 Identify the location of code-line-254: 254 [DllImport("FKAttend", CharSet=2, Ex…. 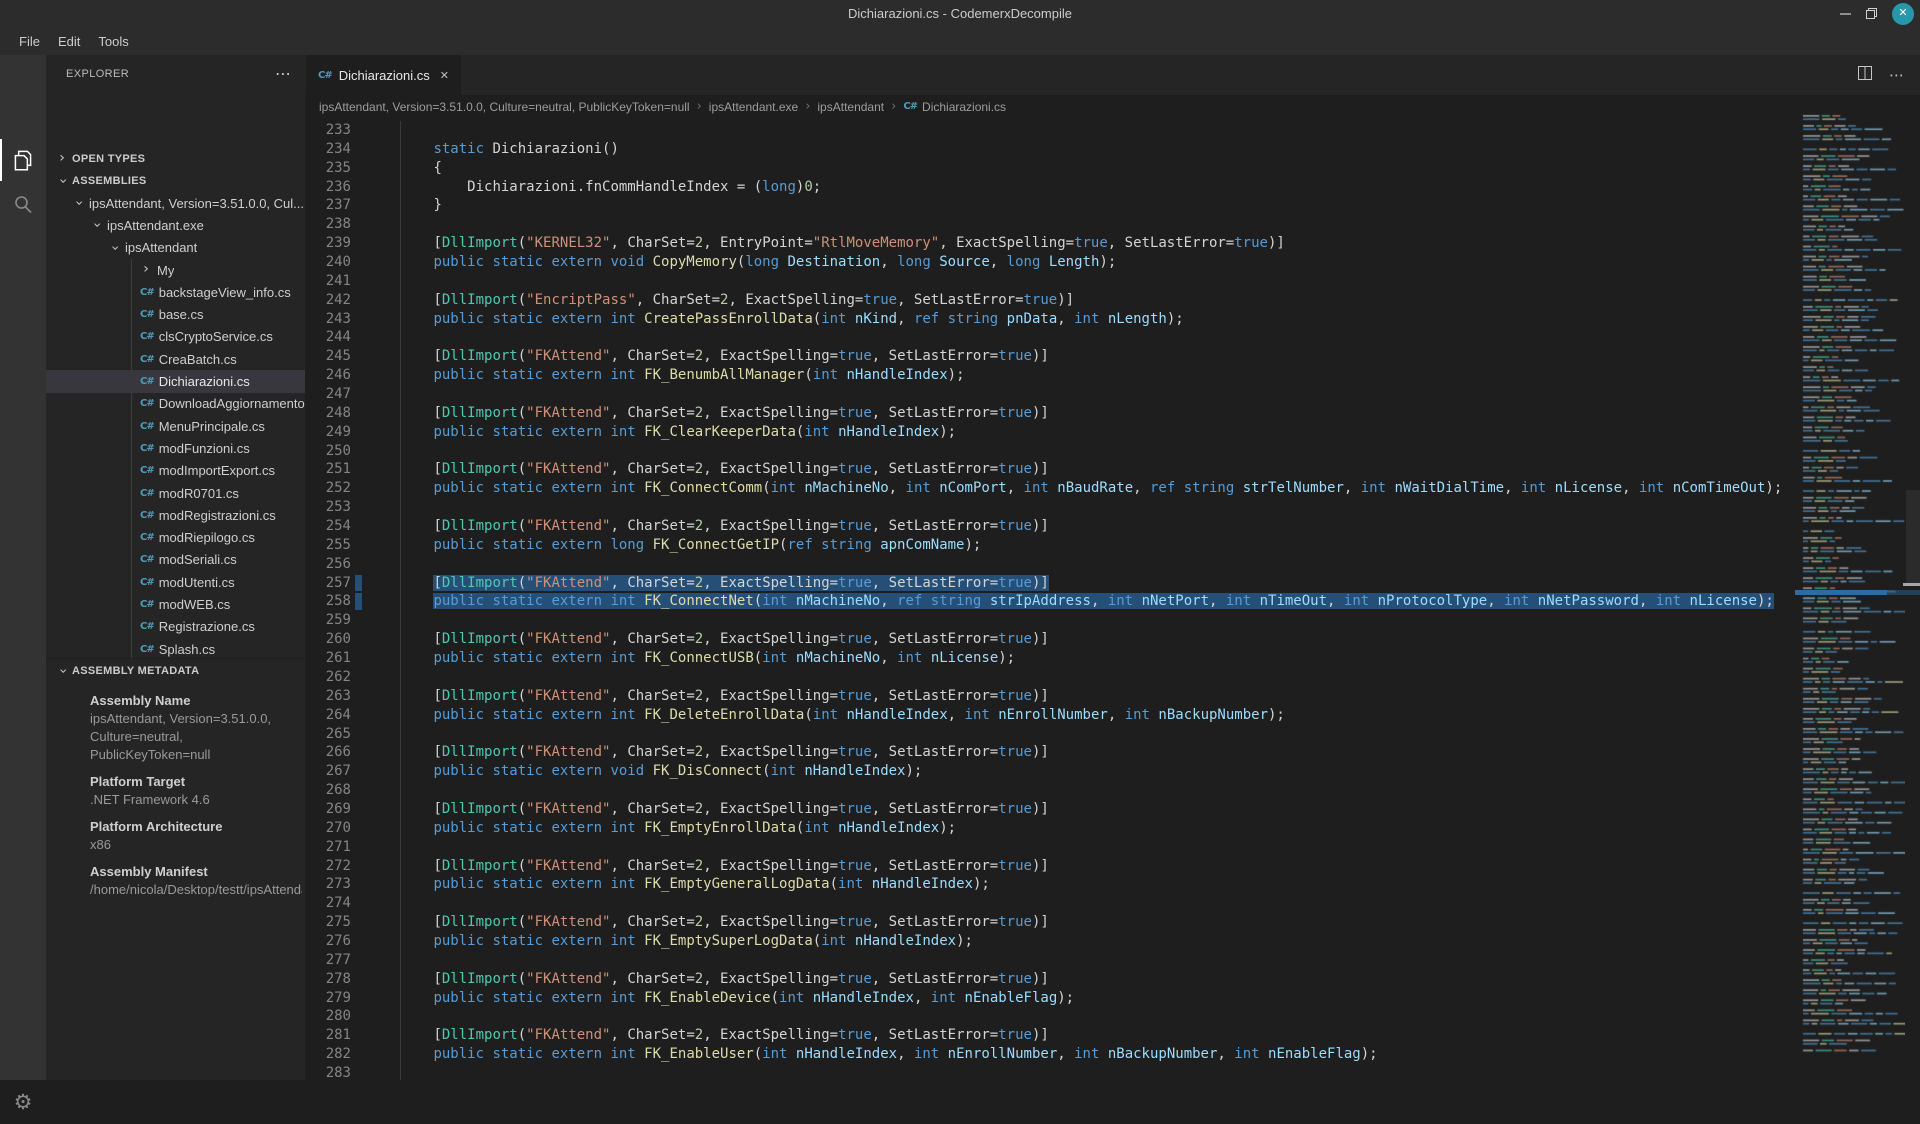
(1050, 526).